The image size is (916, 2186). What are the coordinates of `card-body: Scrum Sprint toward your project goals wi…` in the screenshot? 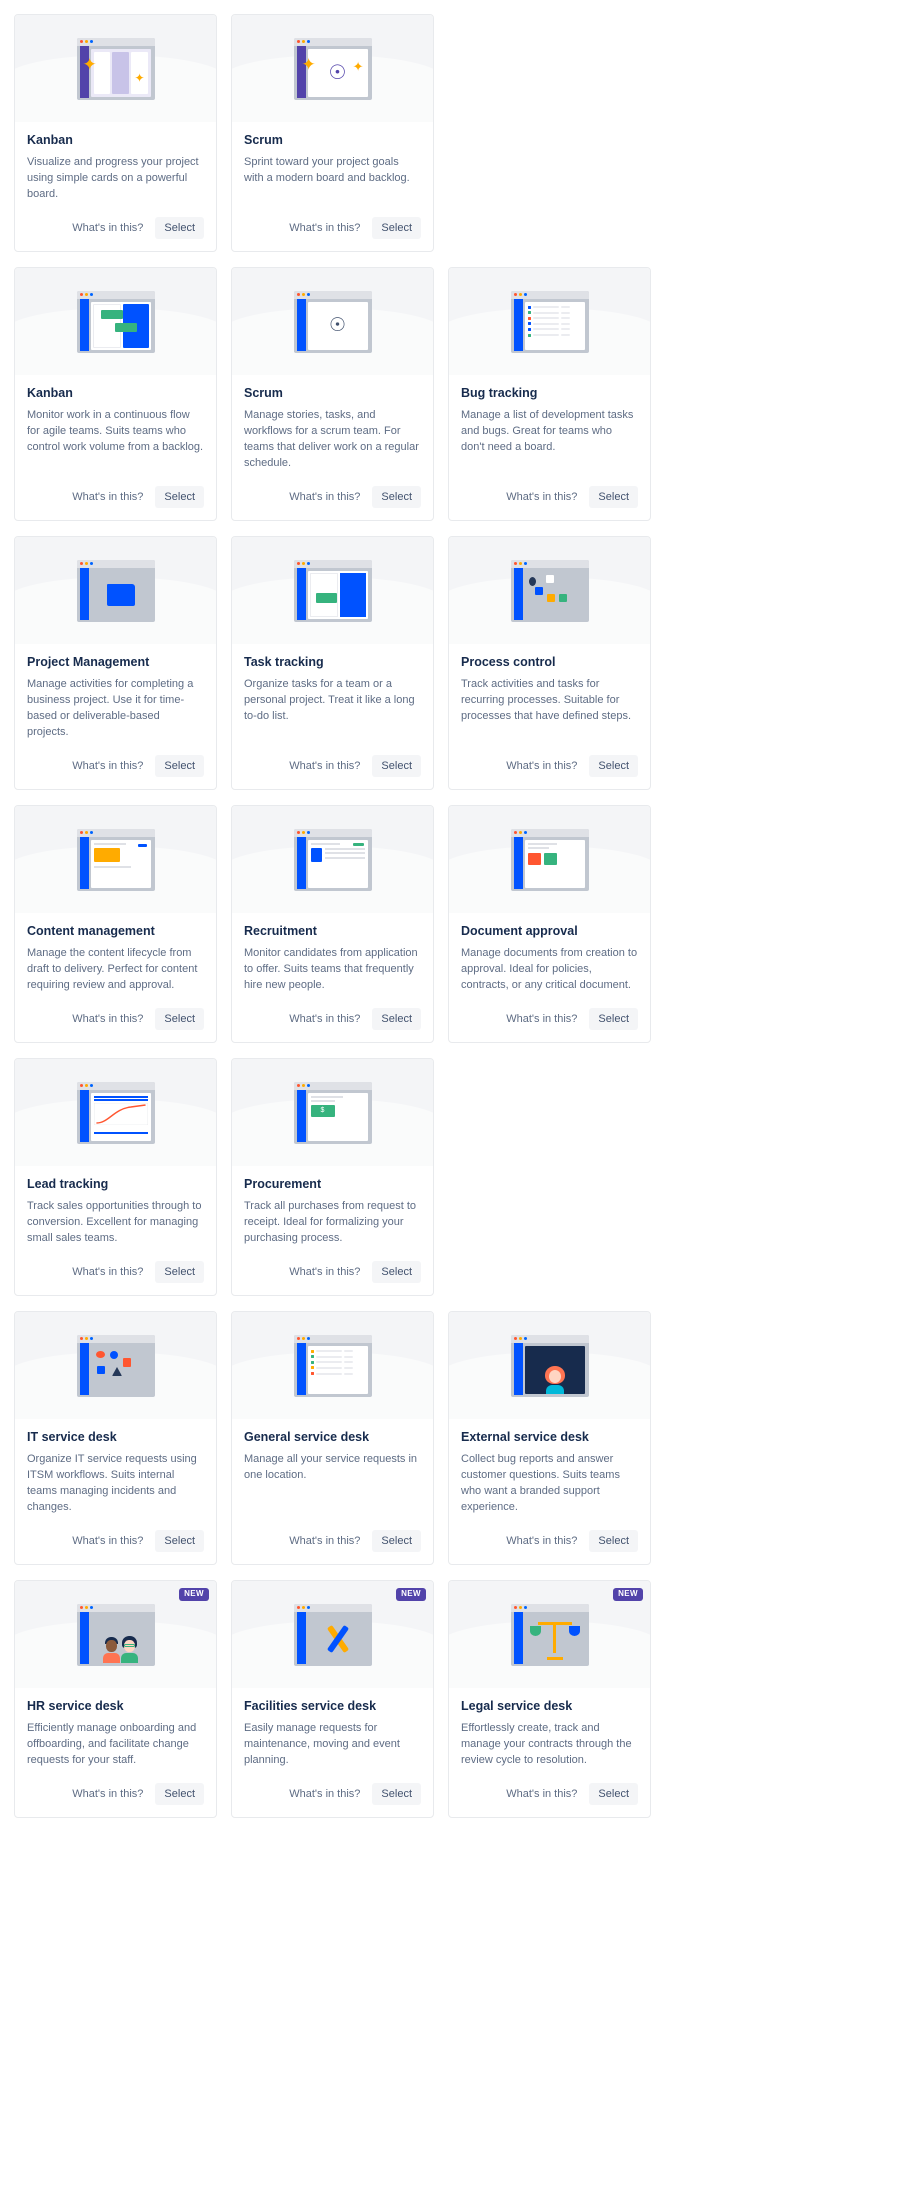 It's located at (332, 162).